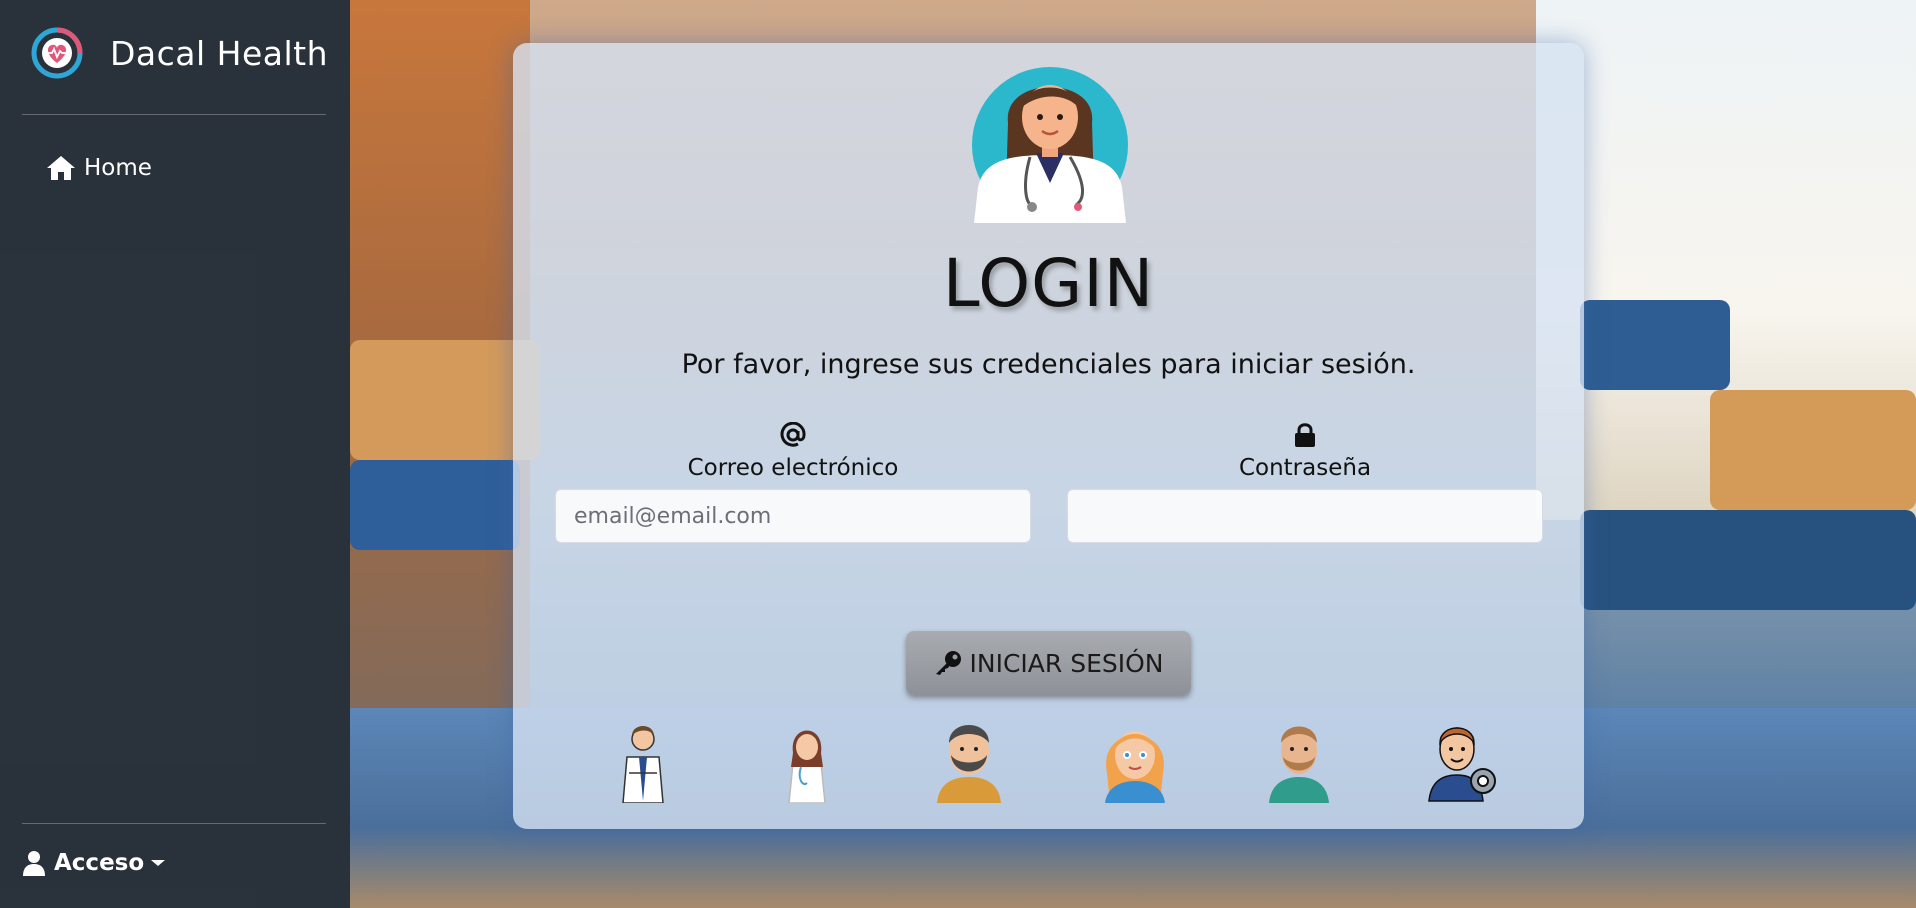  What do you see at coordinates (948, 663) in the screenshot?
I see `key-icon` at bounding box center [948, 663].